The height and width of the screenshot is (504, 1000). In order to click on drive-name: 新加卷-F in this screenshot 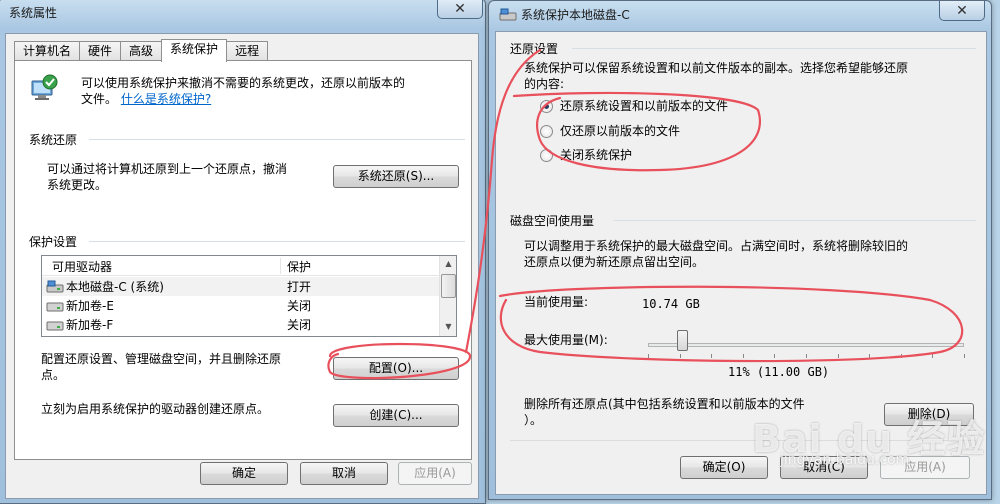, I will do `click(90, 325)`.